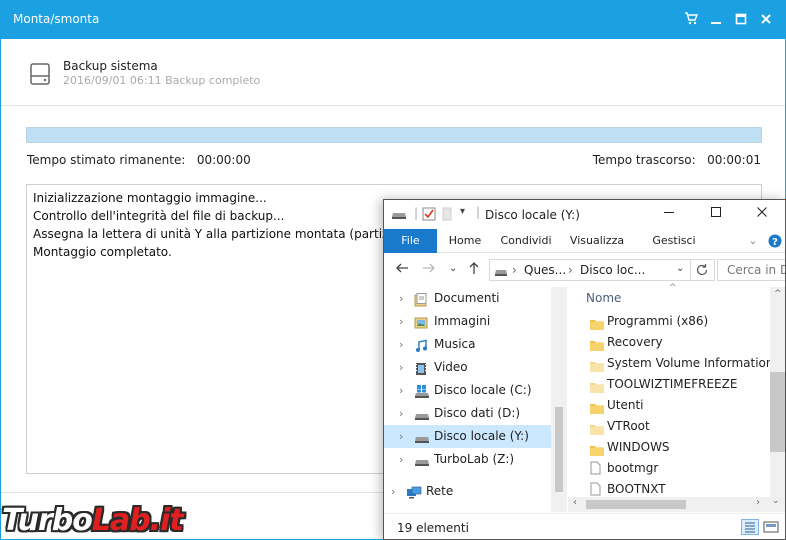 The image size is (786, 540). What do you see at coordinates (584, 526) in the screenshot?
I see `status-bar: 19 elementi` at bounding box center [584, 526].